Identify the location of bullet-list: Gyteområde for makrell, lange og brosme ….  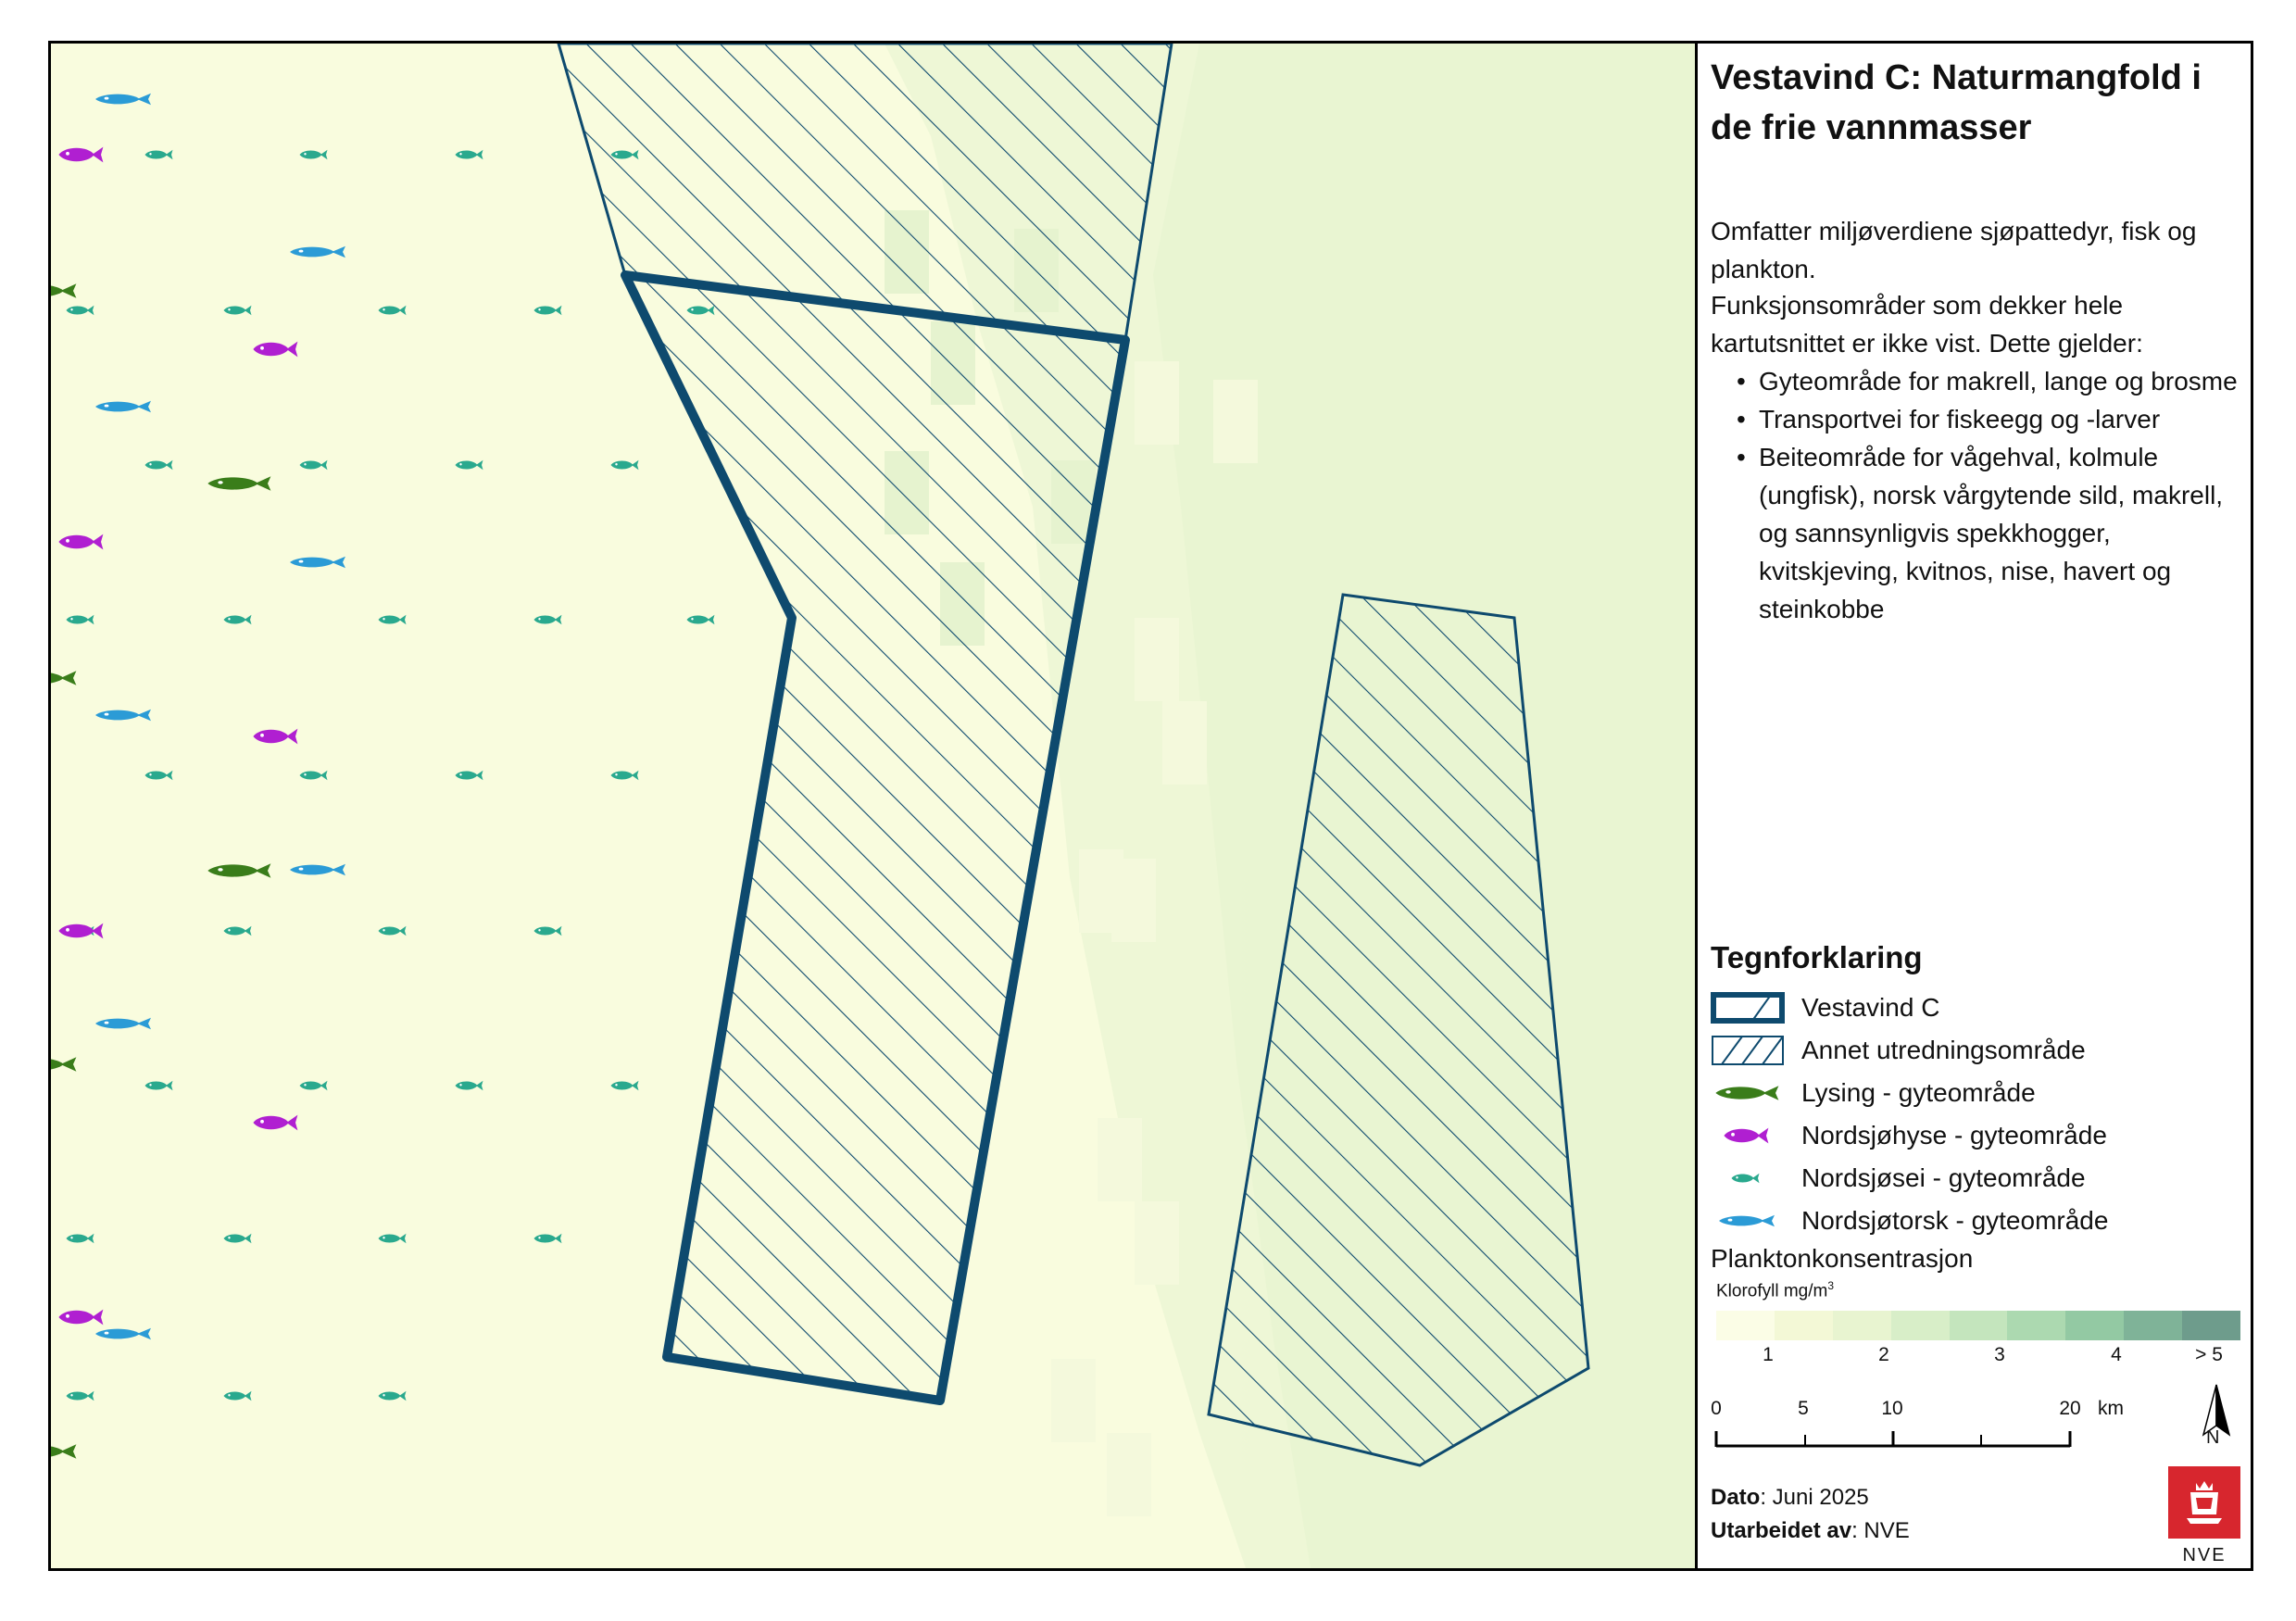
(1975, 495).